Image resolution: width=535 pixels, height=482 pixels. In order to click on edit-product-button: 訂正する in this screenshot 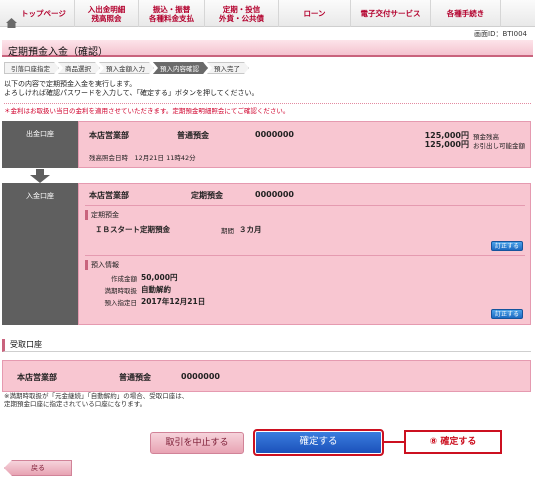, I will do `click(507, 246)`.